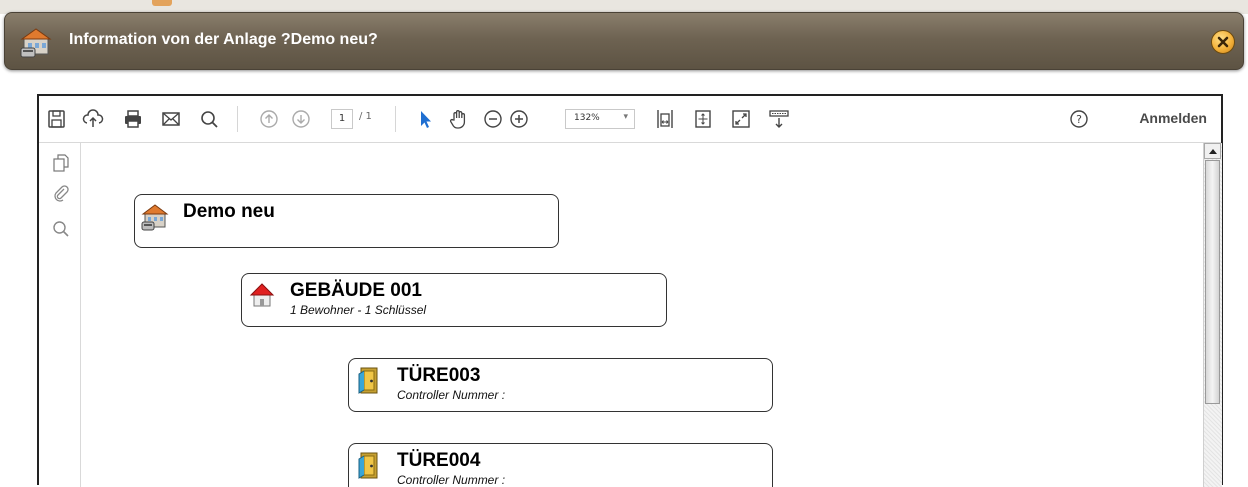 This screenshot has height=487, width=1248. What do you see at coordinates (365, 116) in the screenshot?
I see `page-total: / 1` at bounding box center [365, 116].